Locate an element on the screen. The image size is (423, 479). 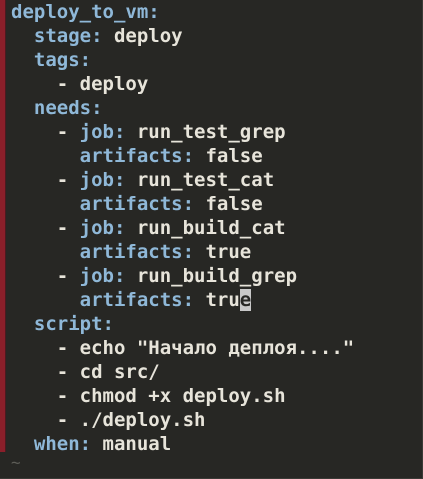
code-line: - echo "Начало деплоя...." is located at coordinates (182, 348).